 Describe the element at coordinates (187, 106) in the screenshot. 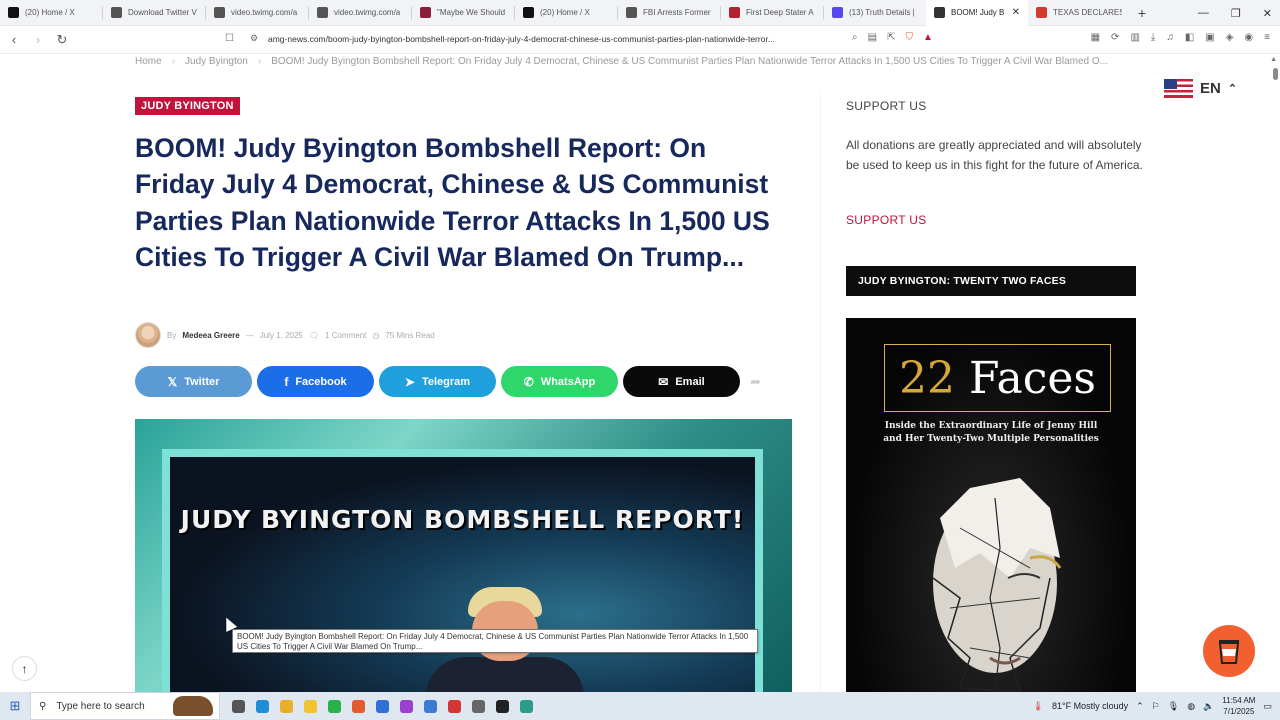

I see `category-badge: JUDY BYINGTON` at that location.